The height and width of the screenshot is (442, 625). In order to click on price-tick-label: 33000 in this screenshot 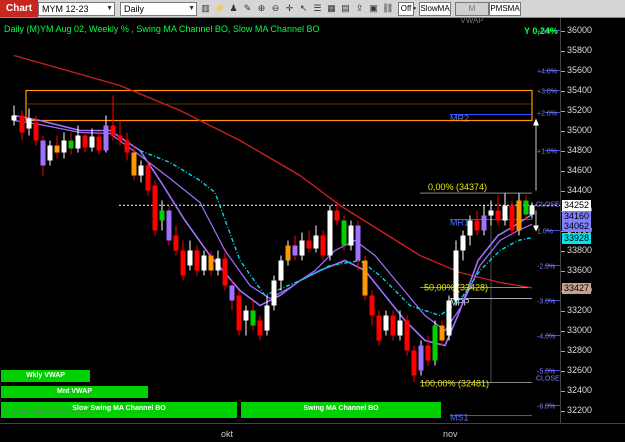, I will do `click(580, 329)`.